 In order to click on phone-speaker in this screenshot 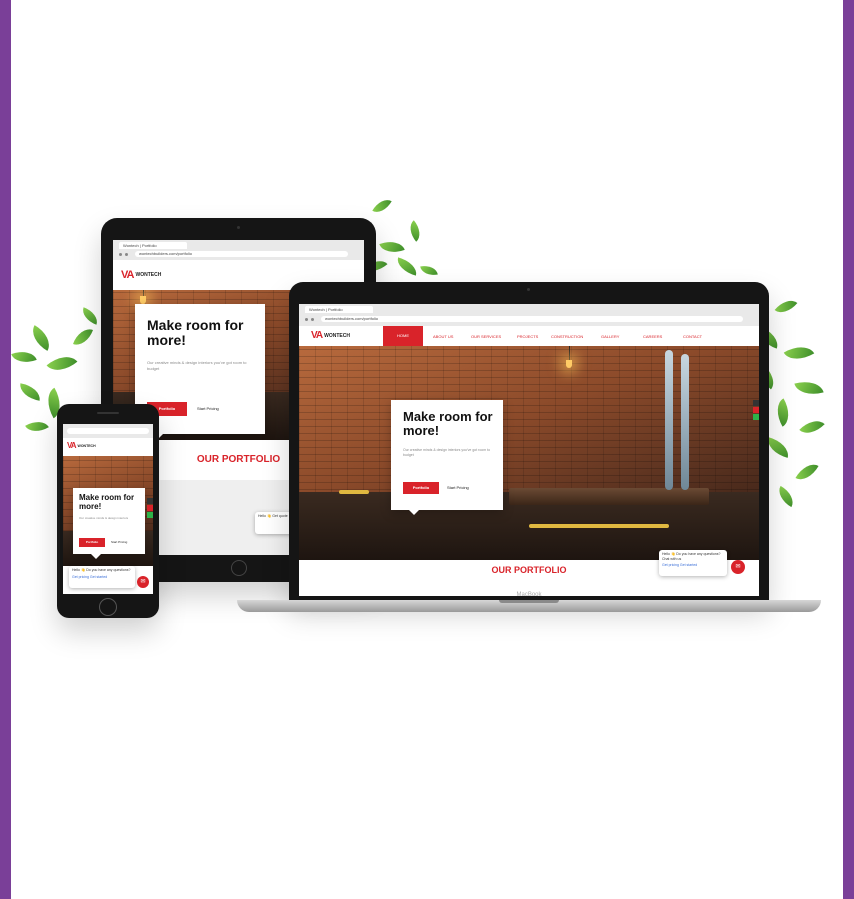, I will do `click(108, 413)`.